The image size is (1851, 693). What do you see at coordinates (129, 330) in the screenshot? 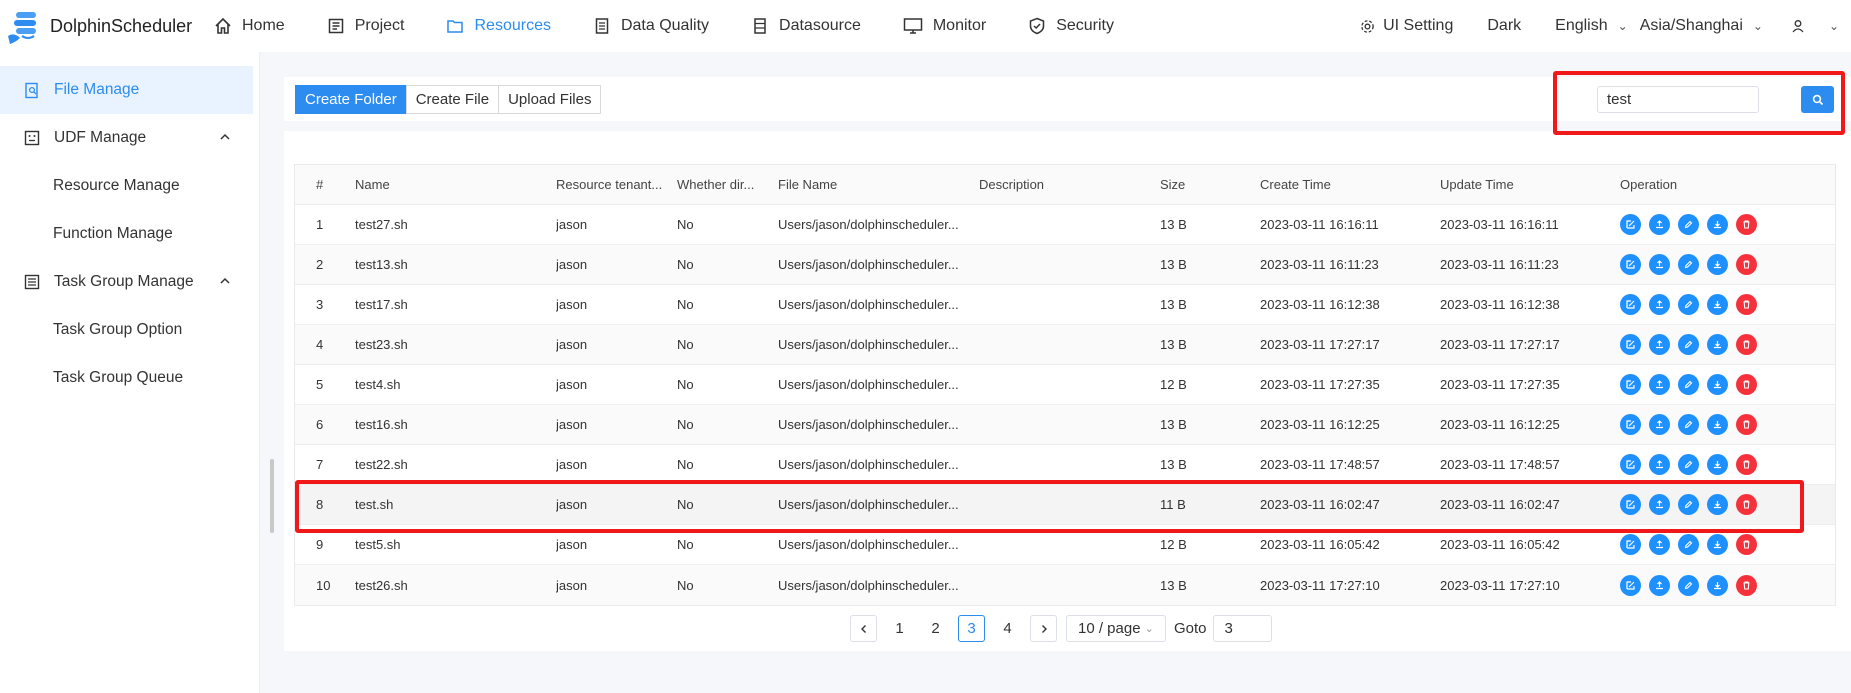
I see `sidebar-item-task-group-option: Task Group Option` at bounding box center [129, 330].